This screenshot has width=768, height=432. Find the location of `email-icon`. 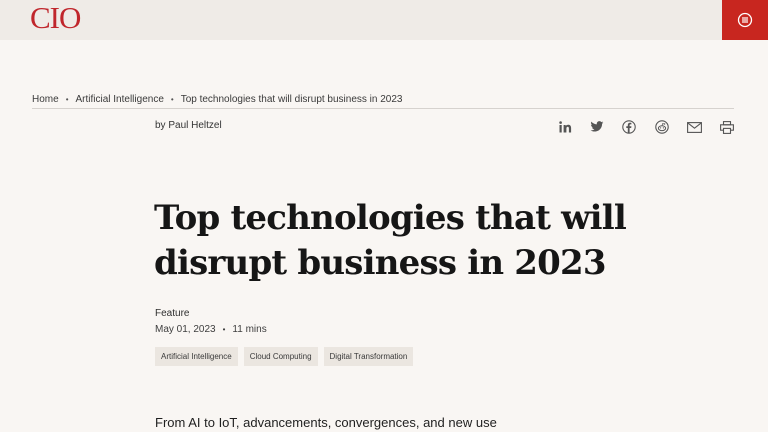

email-icon is located at coordinates (694, 127).